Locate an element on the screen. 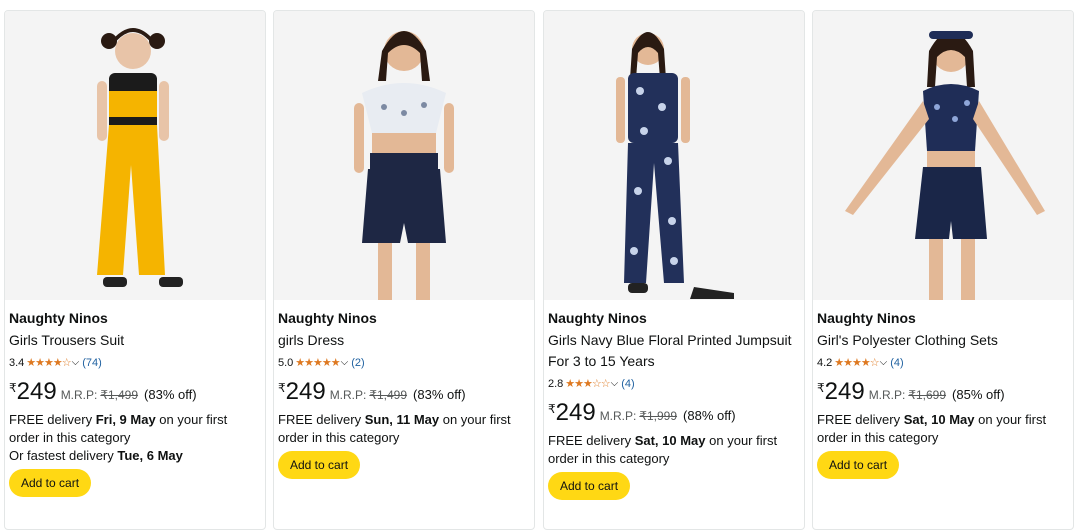 The width and height of the screenshot is (1074, 530). mrp-label: M.R.P: ₹1,999 is located at coordinates (638, 416).